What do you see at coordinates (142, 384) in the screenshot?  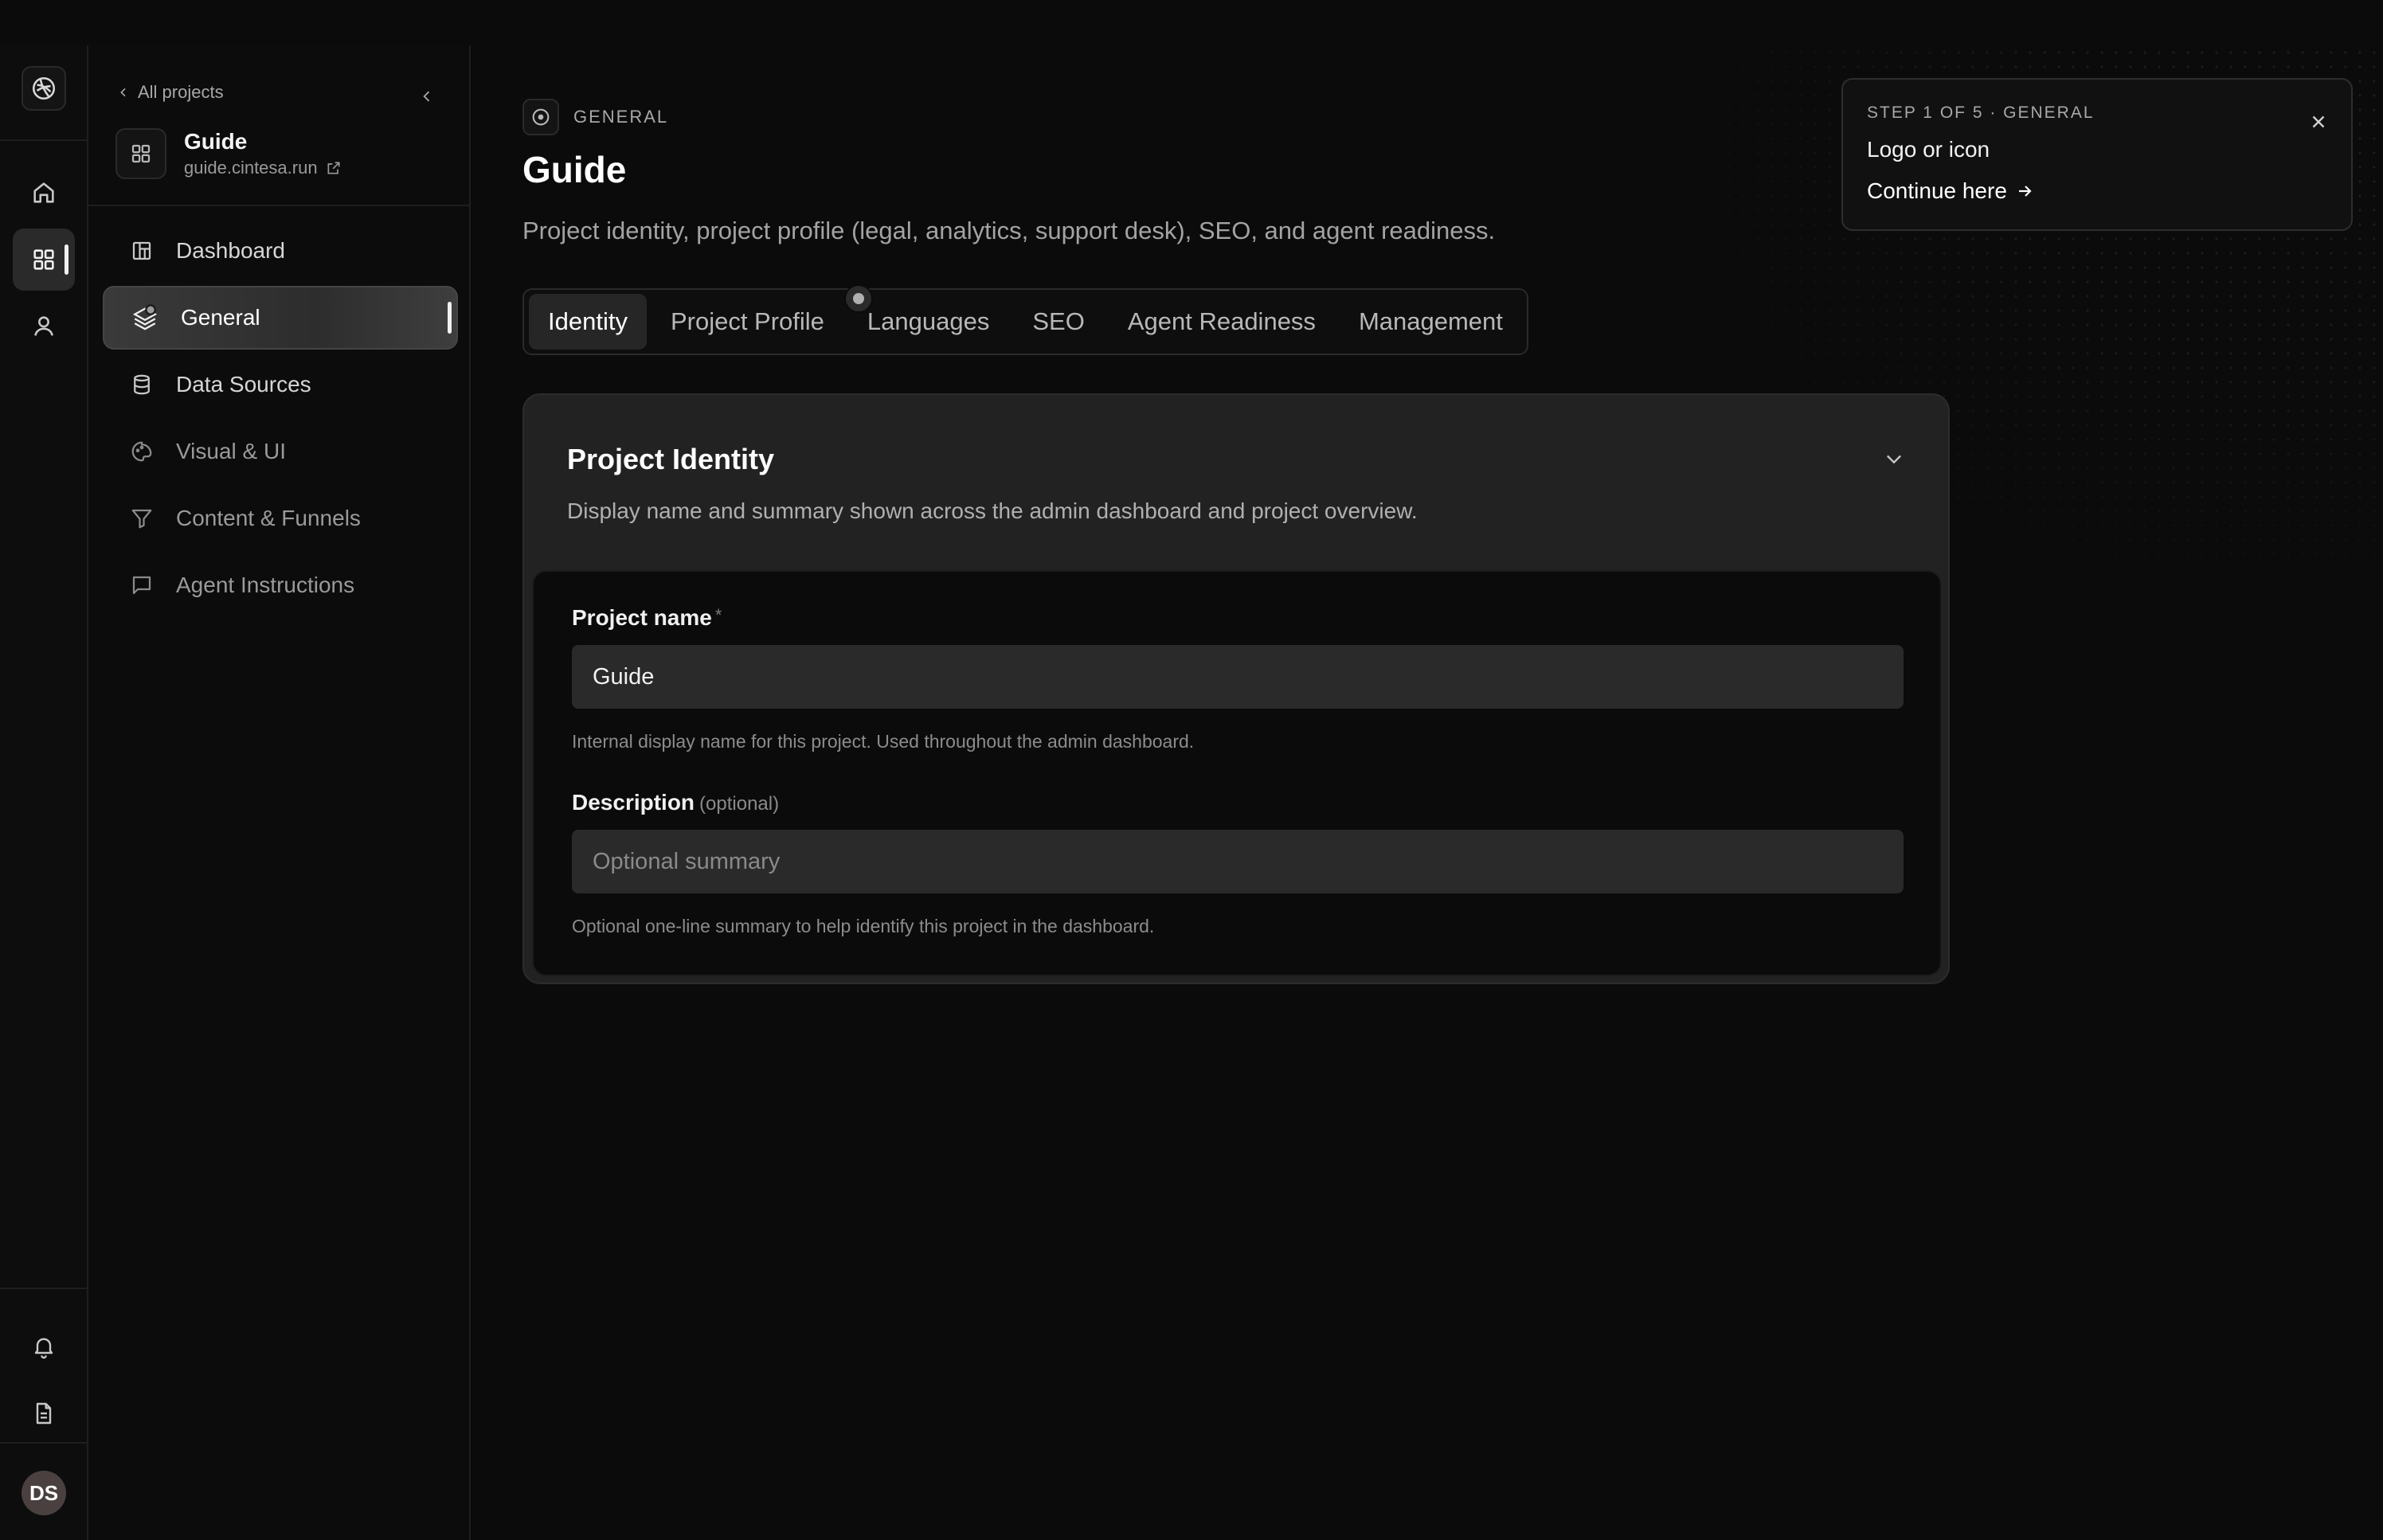 I see `database-icon` at bounding box center [142, 384].